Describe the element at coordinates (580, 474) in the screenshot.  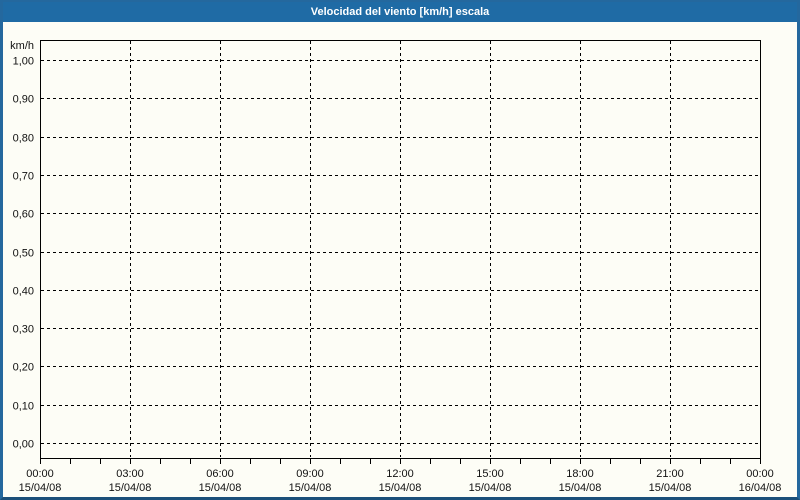
I see `x-tick-time-label: 18:00` at that location.